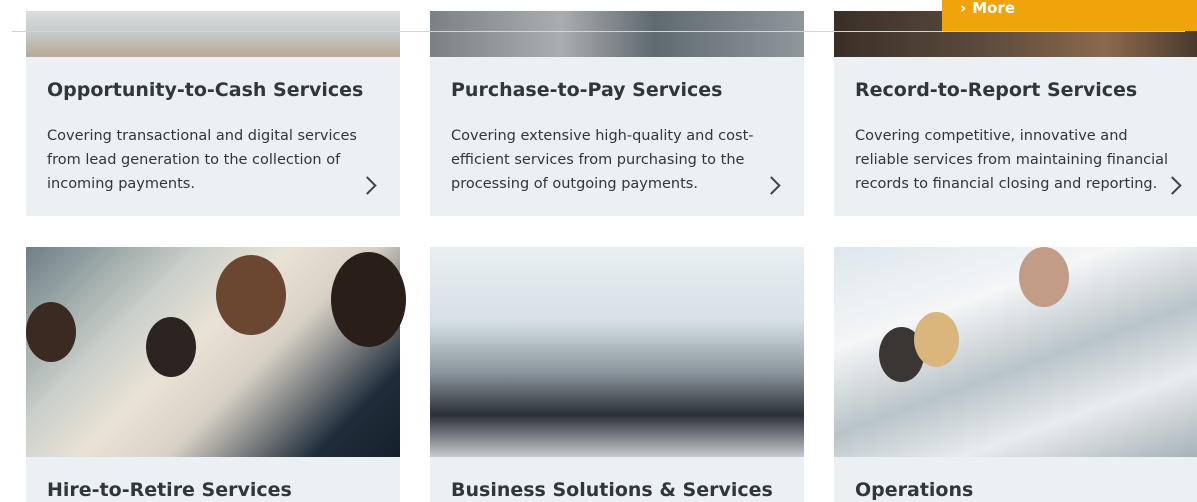  What do you see at coordinates (963, 8) in the screenshot?
I see `arrow-right-icon: ›` at bounding box center [963, 8].